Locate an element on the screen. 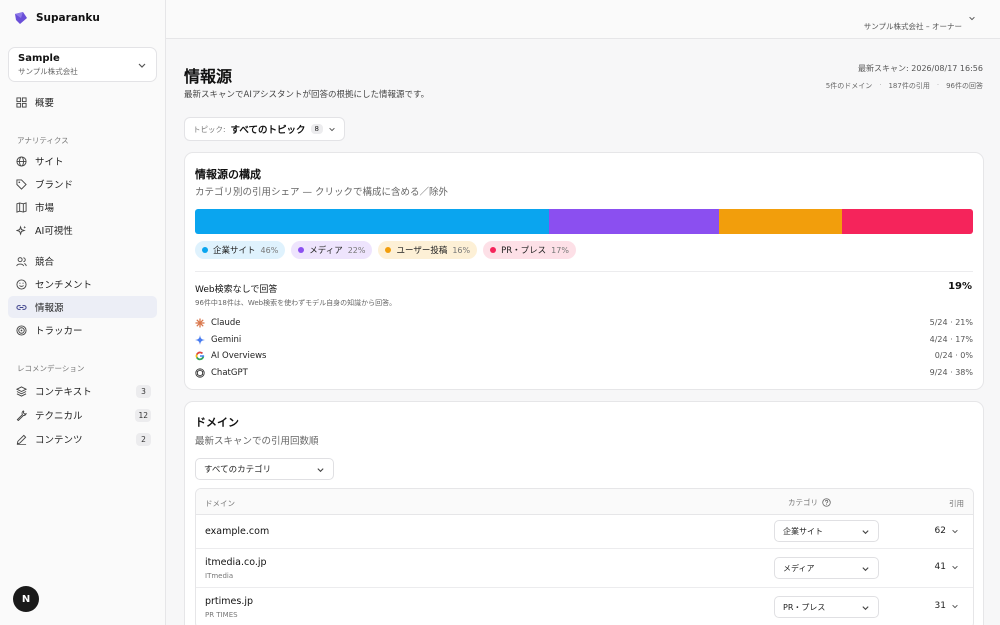 This screenshot has height=625, width=1000. sidebar-item-contents: コンテンツ 2 is located at coordinates (82, 439).